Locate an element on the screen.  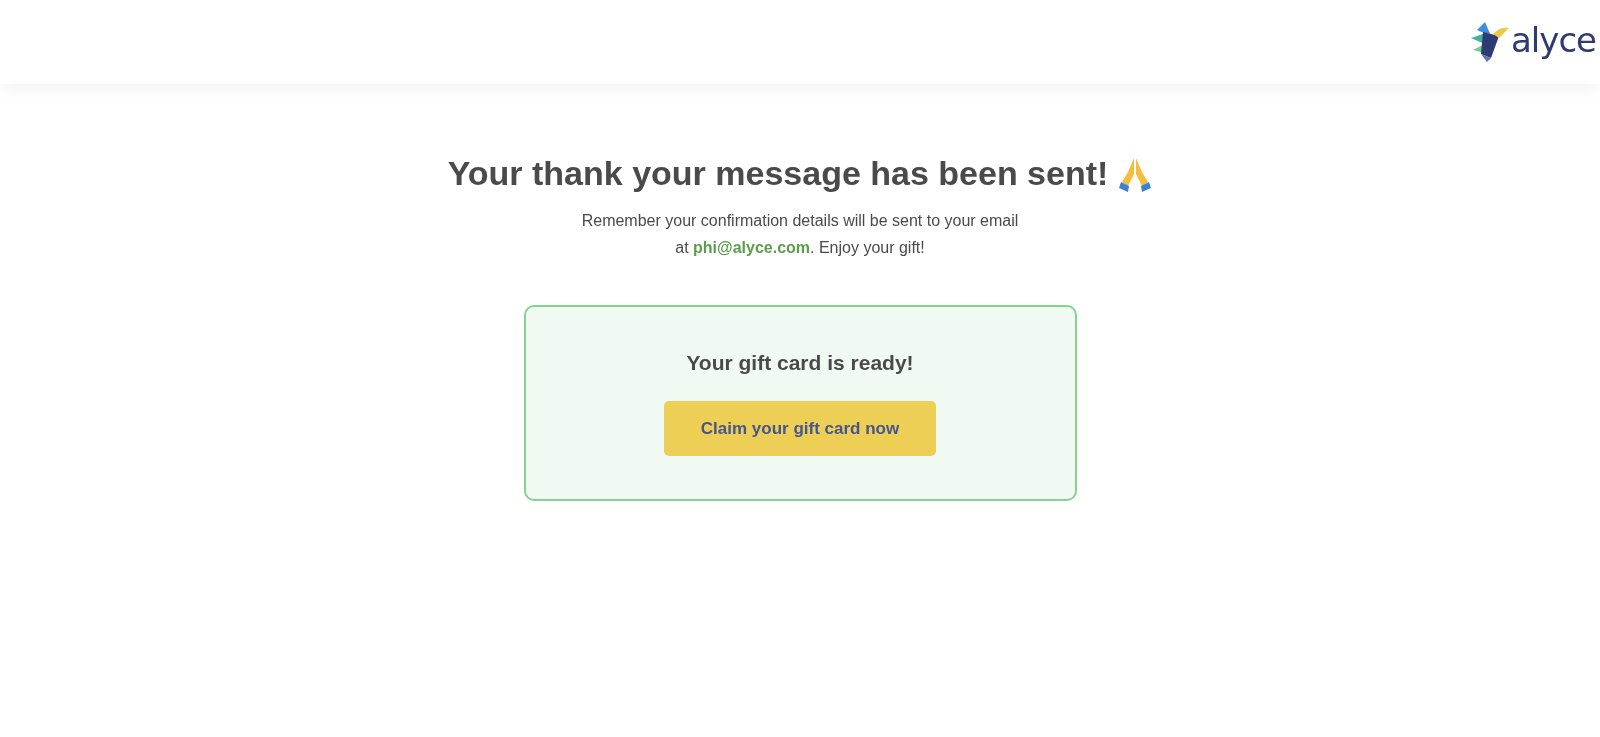
page-heading: Your thank your message has been sent! is located at coordinates (778, 173).